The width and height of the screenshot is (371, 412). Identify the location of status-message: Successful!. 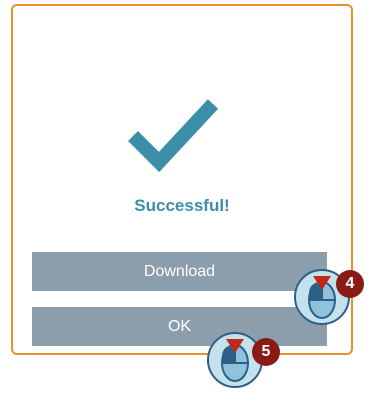
(182, 205).